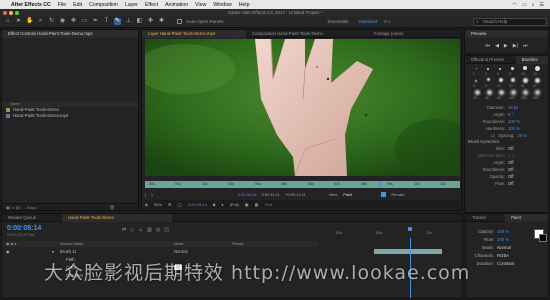 This screenshot has width=550, height=300. What do you see at coordinates (106, 21) in the screenshot?
I see `type-tool-icon: T` at bounding box center [106, 21].